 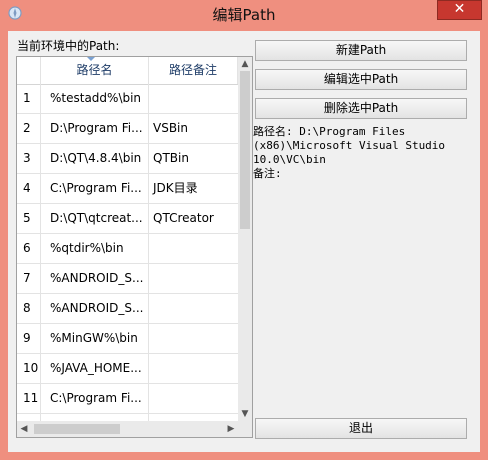 What do you see at coordinates (95, 98) in the screenshot?
I see `path-cell: %testadd%\bin` at bounding box center [95, 98].